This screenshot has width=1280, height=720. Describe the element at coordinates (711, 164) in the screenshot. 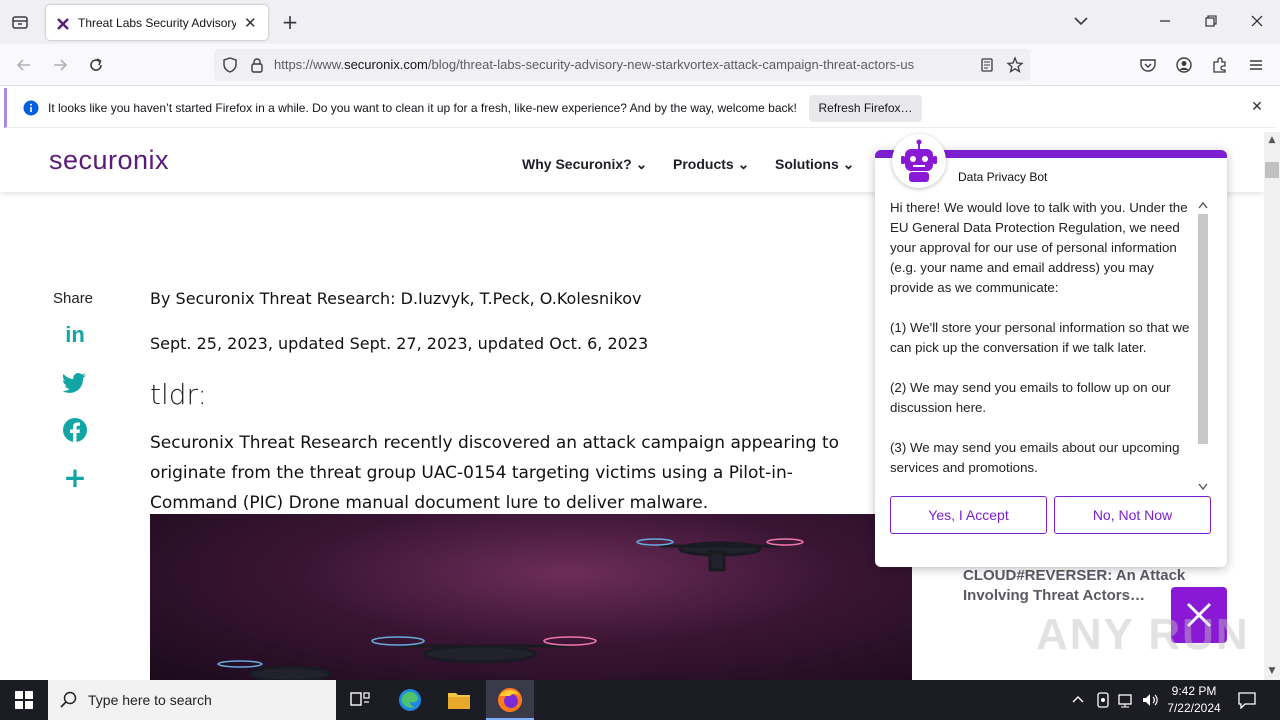

I see `nav-products: Products ⌄` at that location.